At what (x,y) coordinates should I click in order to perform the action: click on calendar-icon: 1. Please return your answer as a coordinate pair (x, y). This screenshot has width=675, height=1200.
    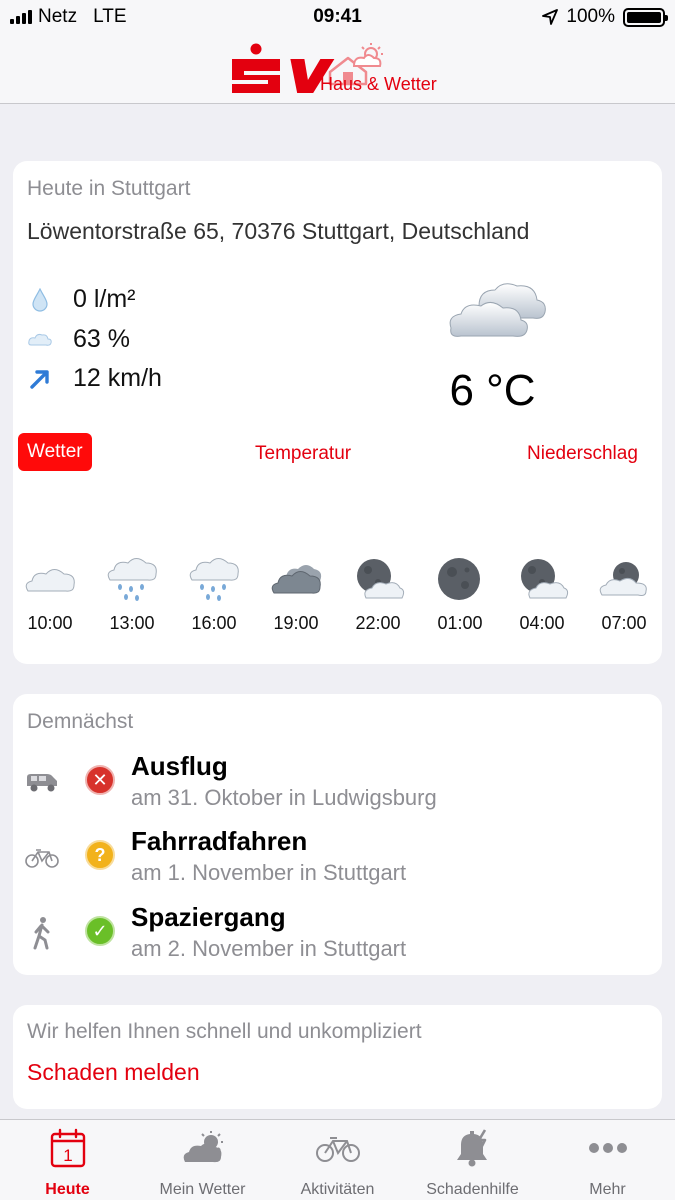
    Looking at the image, I should click on (67, 1148).